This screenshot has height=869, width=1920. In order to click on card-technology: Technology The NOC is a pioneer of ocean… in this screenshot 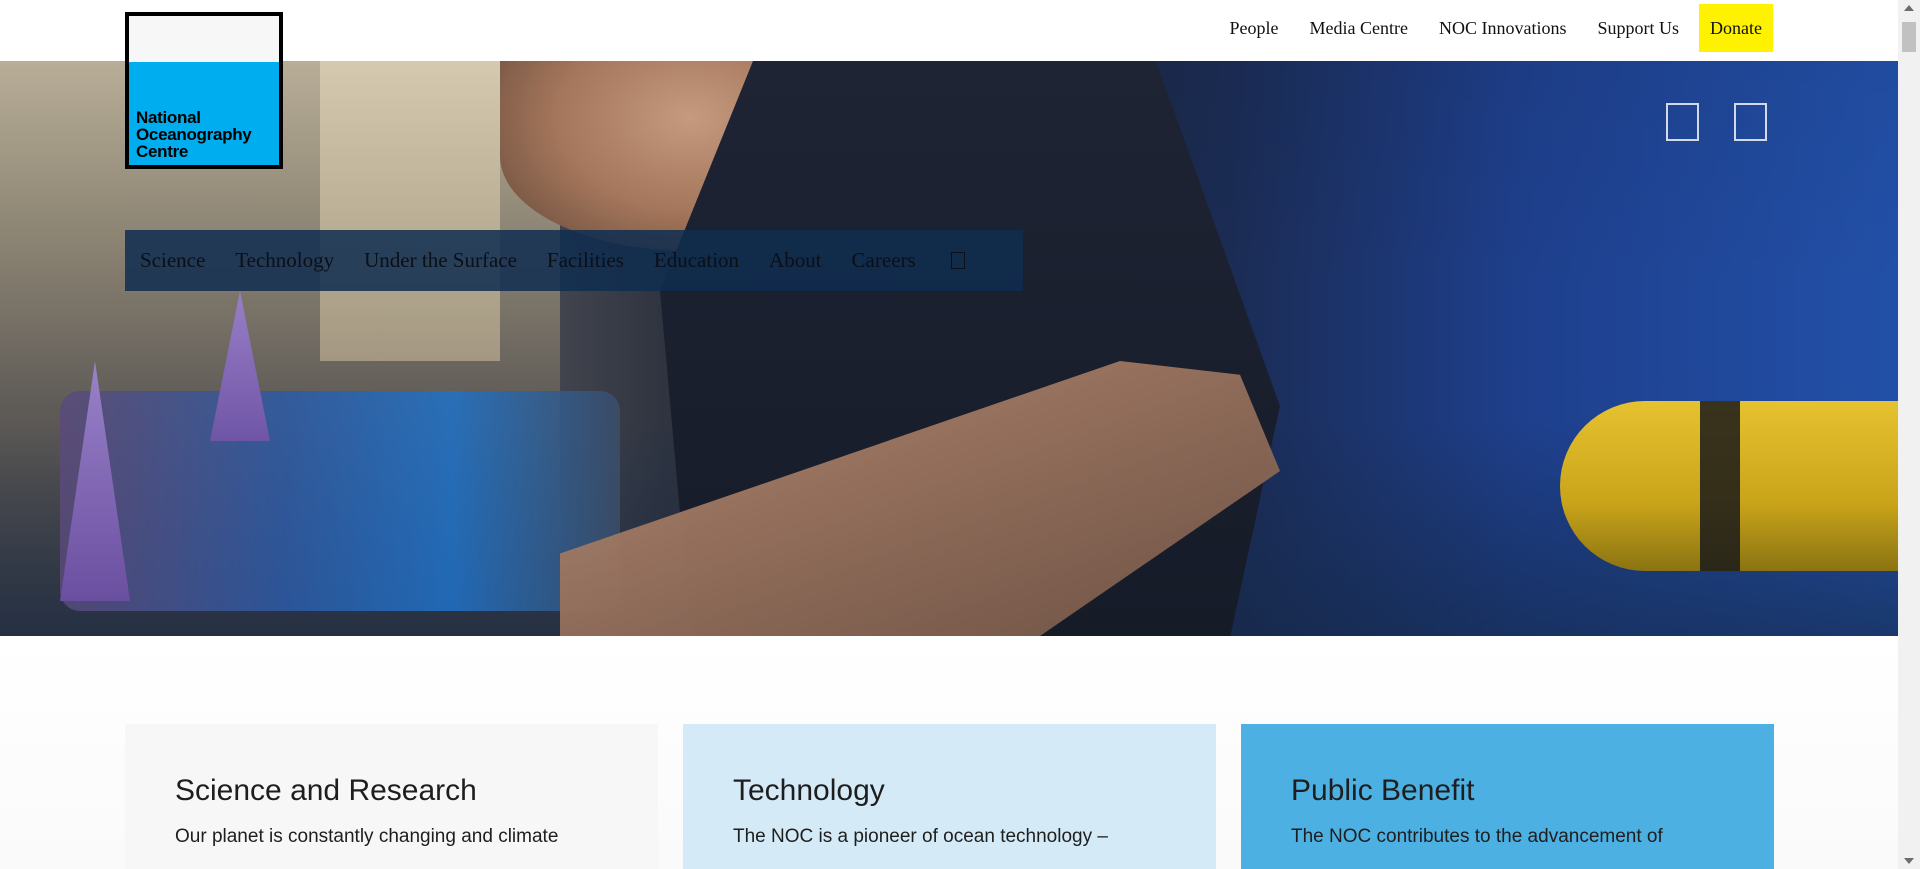, I will do `click(949, 796)`.